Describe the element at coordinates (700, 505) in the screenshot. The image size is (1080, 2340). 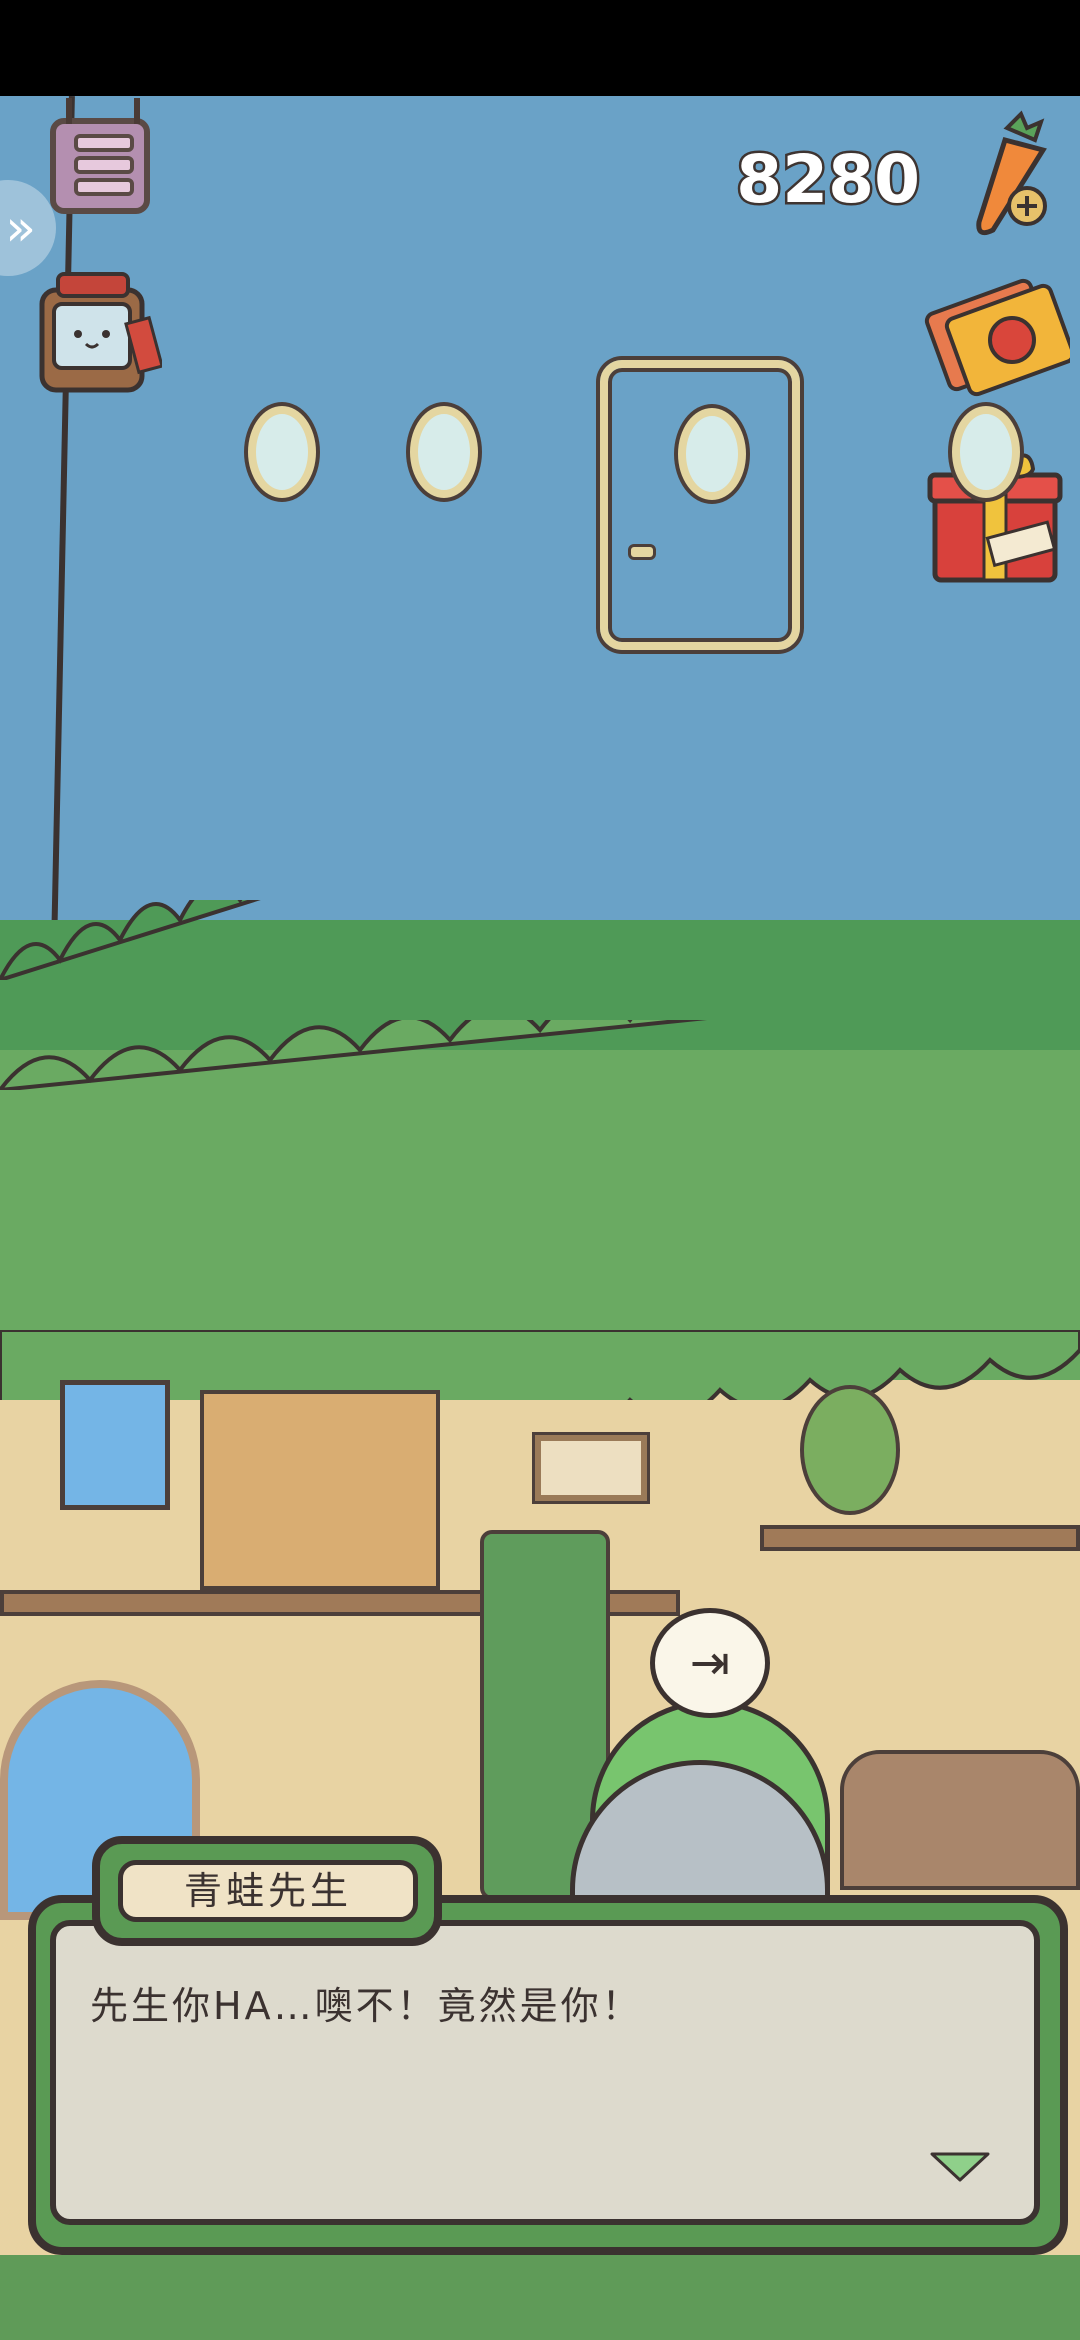
I see `door` at that location.